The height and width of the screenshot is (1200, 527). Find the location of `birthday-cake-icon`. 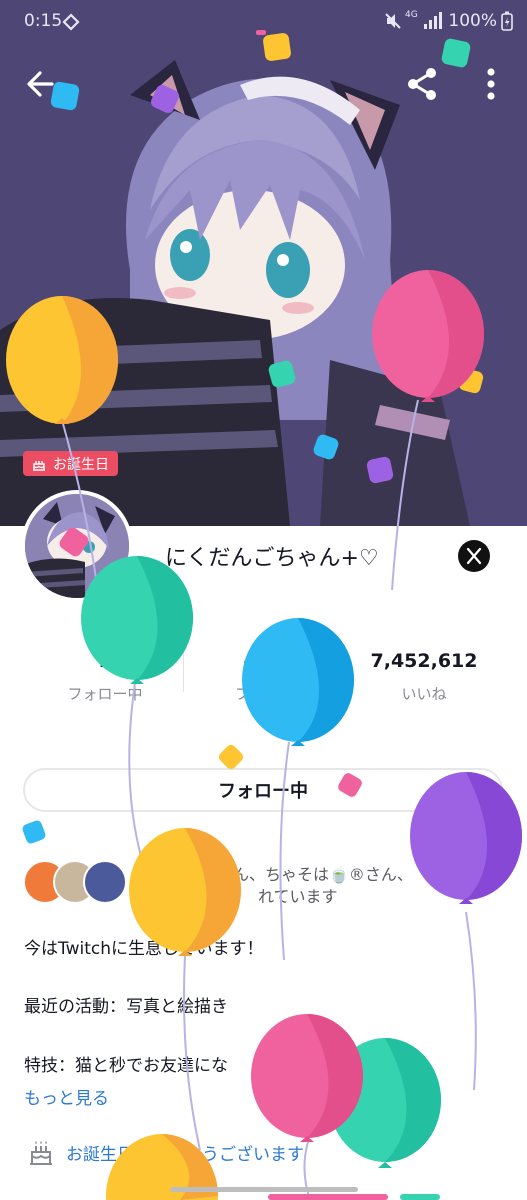

birthday-cake-icon is located at coordinates (41, 1153).